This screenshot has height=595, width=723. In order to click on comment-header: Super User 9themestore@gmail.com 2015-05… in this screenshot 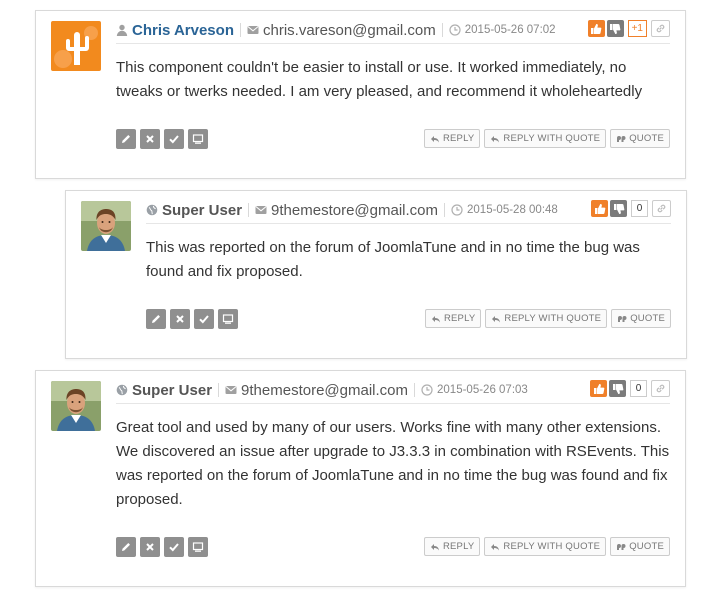, I will do `click(393, 390)`.